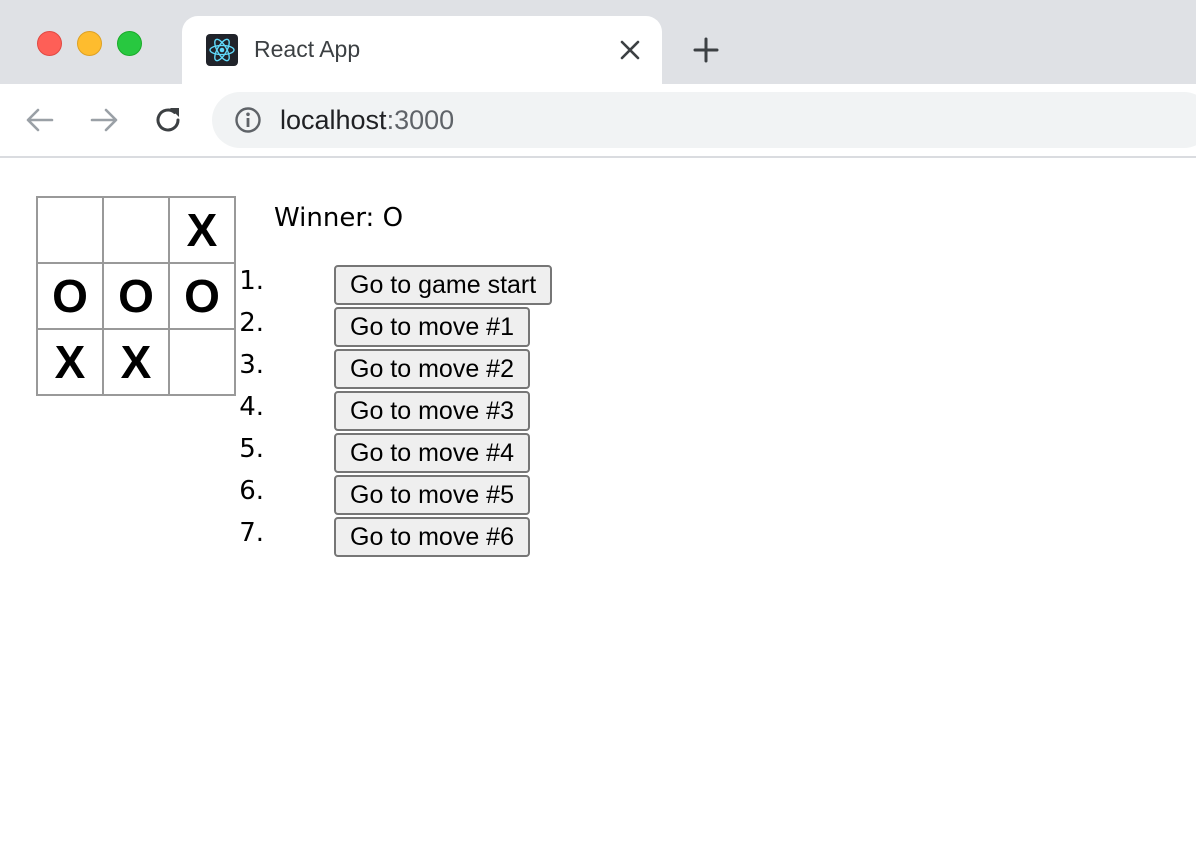 This screenshot has height=842, width=1196. Describe the element at coordinates (443, 285) in the screenshot. I see `go-to-move-button: Go to game start` at that location.